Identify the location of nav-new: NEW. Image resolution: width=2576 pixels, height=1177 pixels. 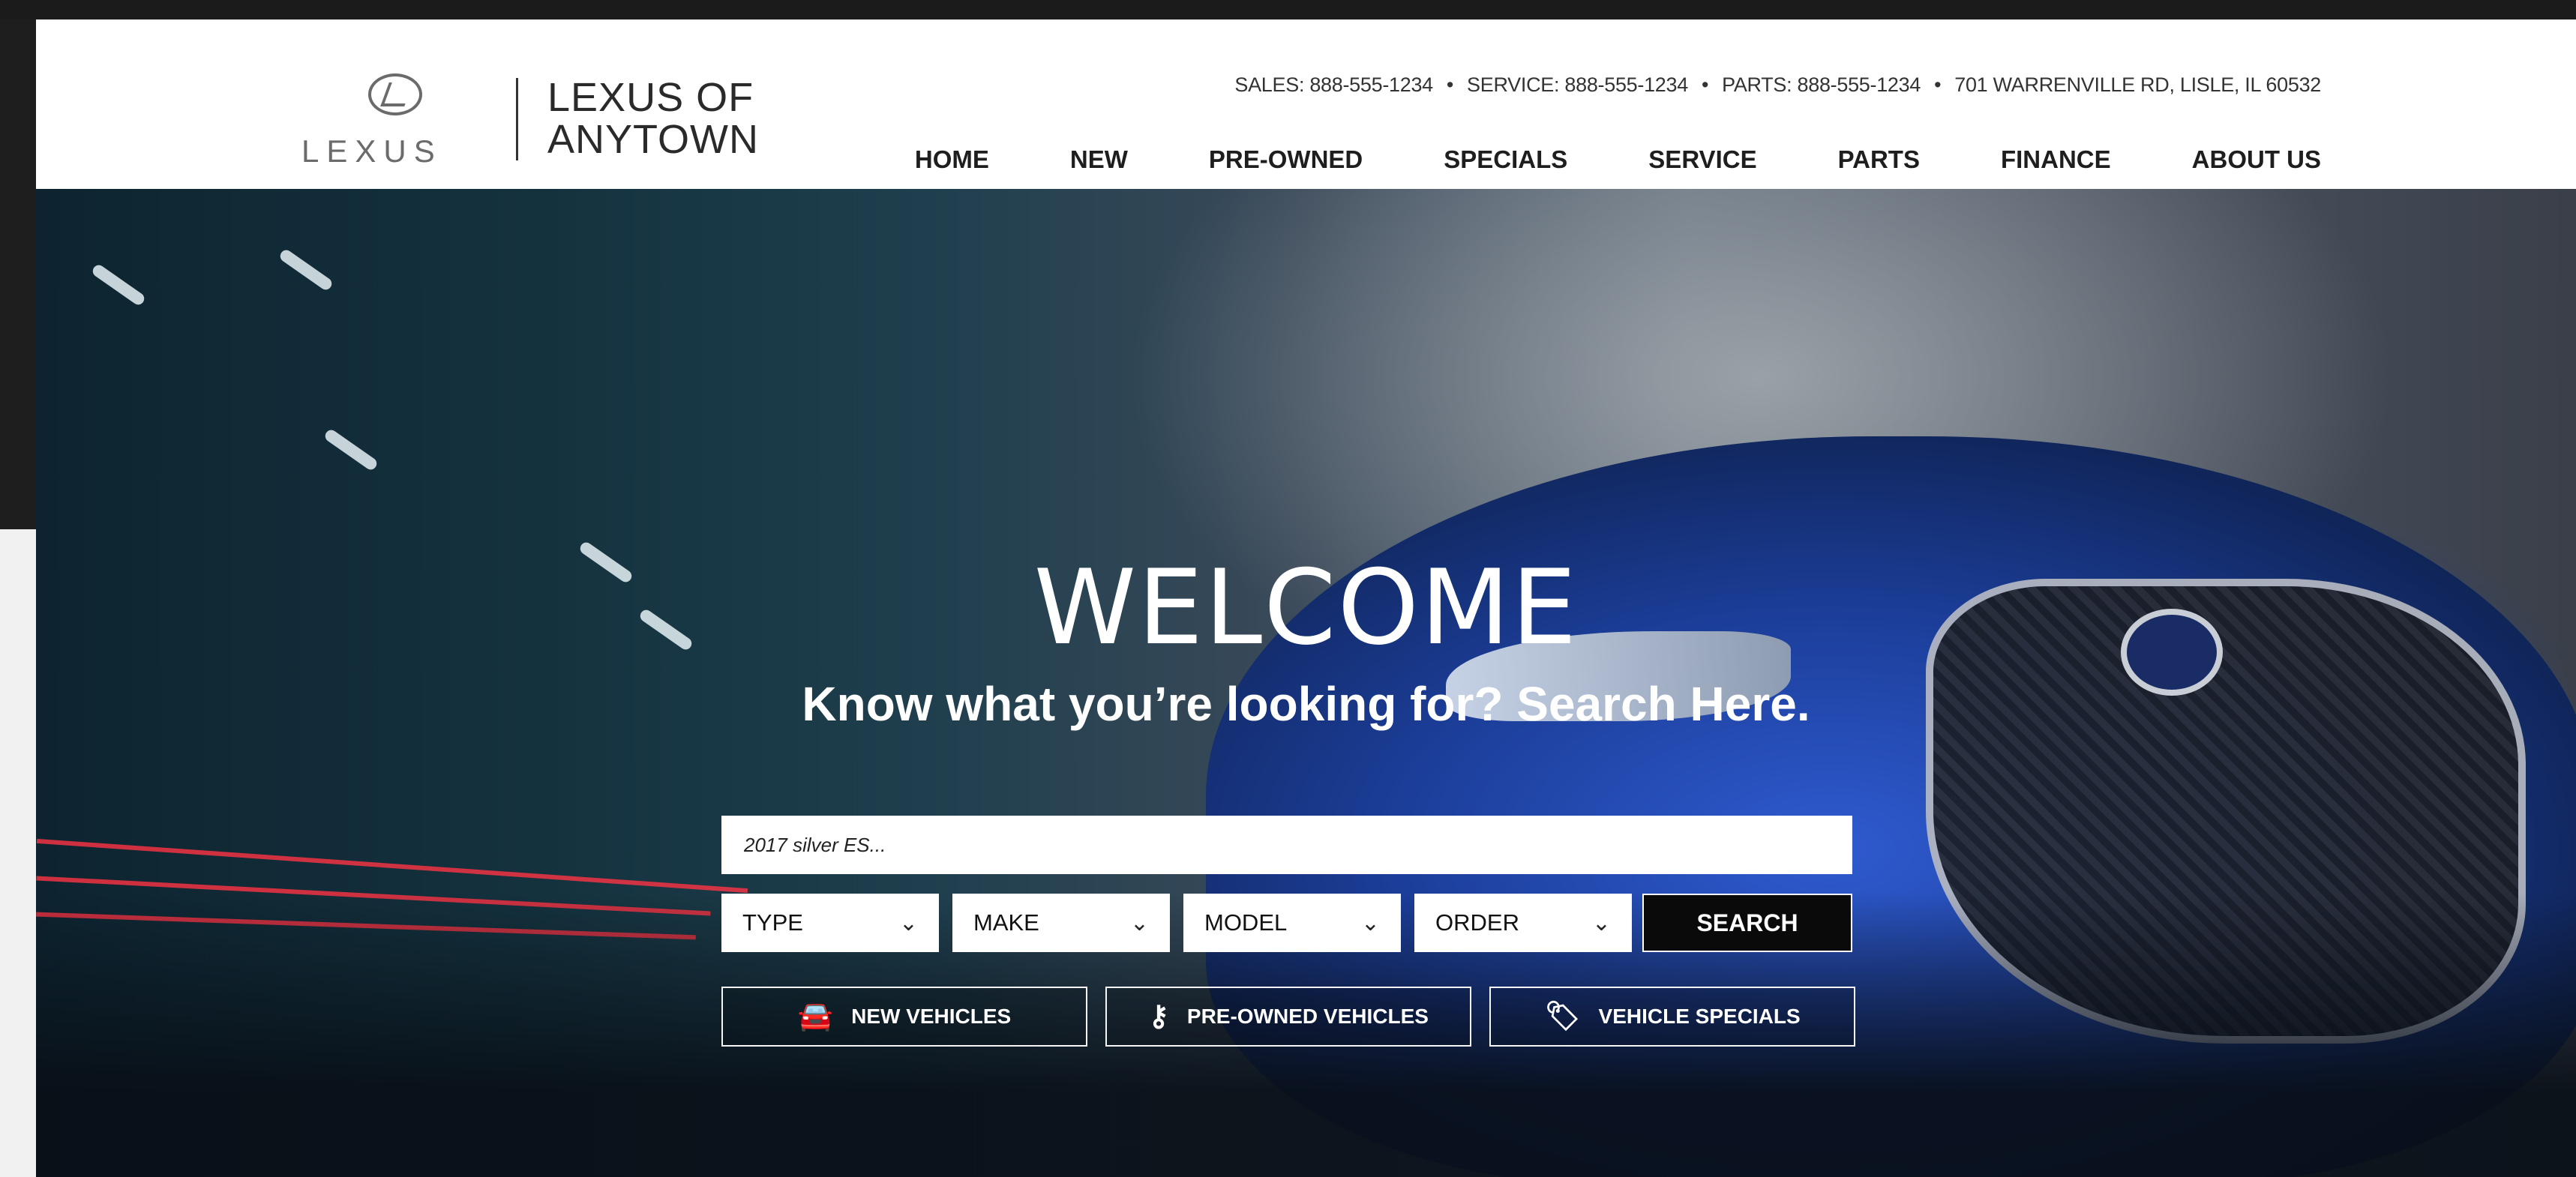
(1099, 159).